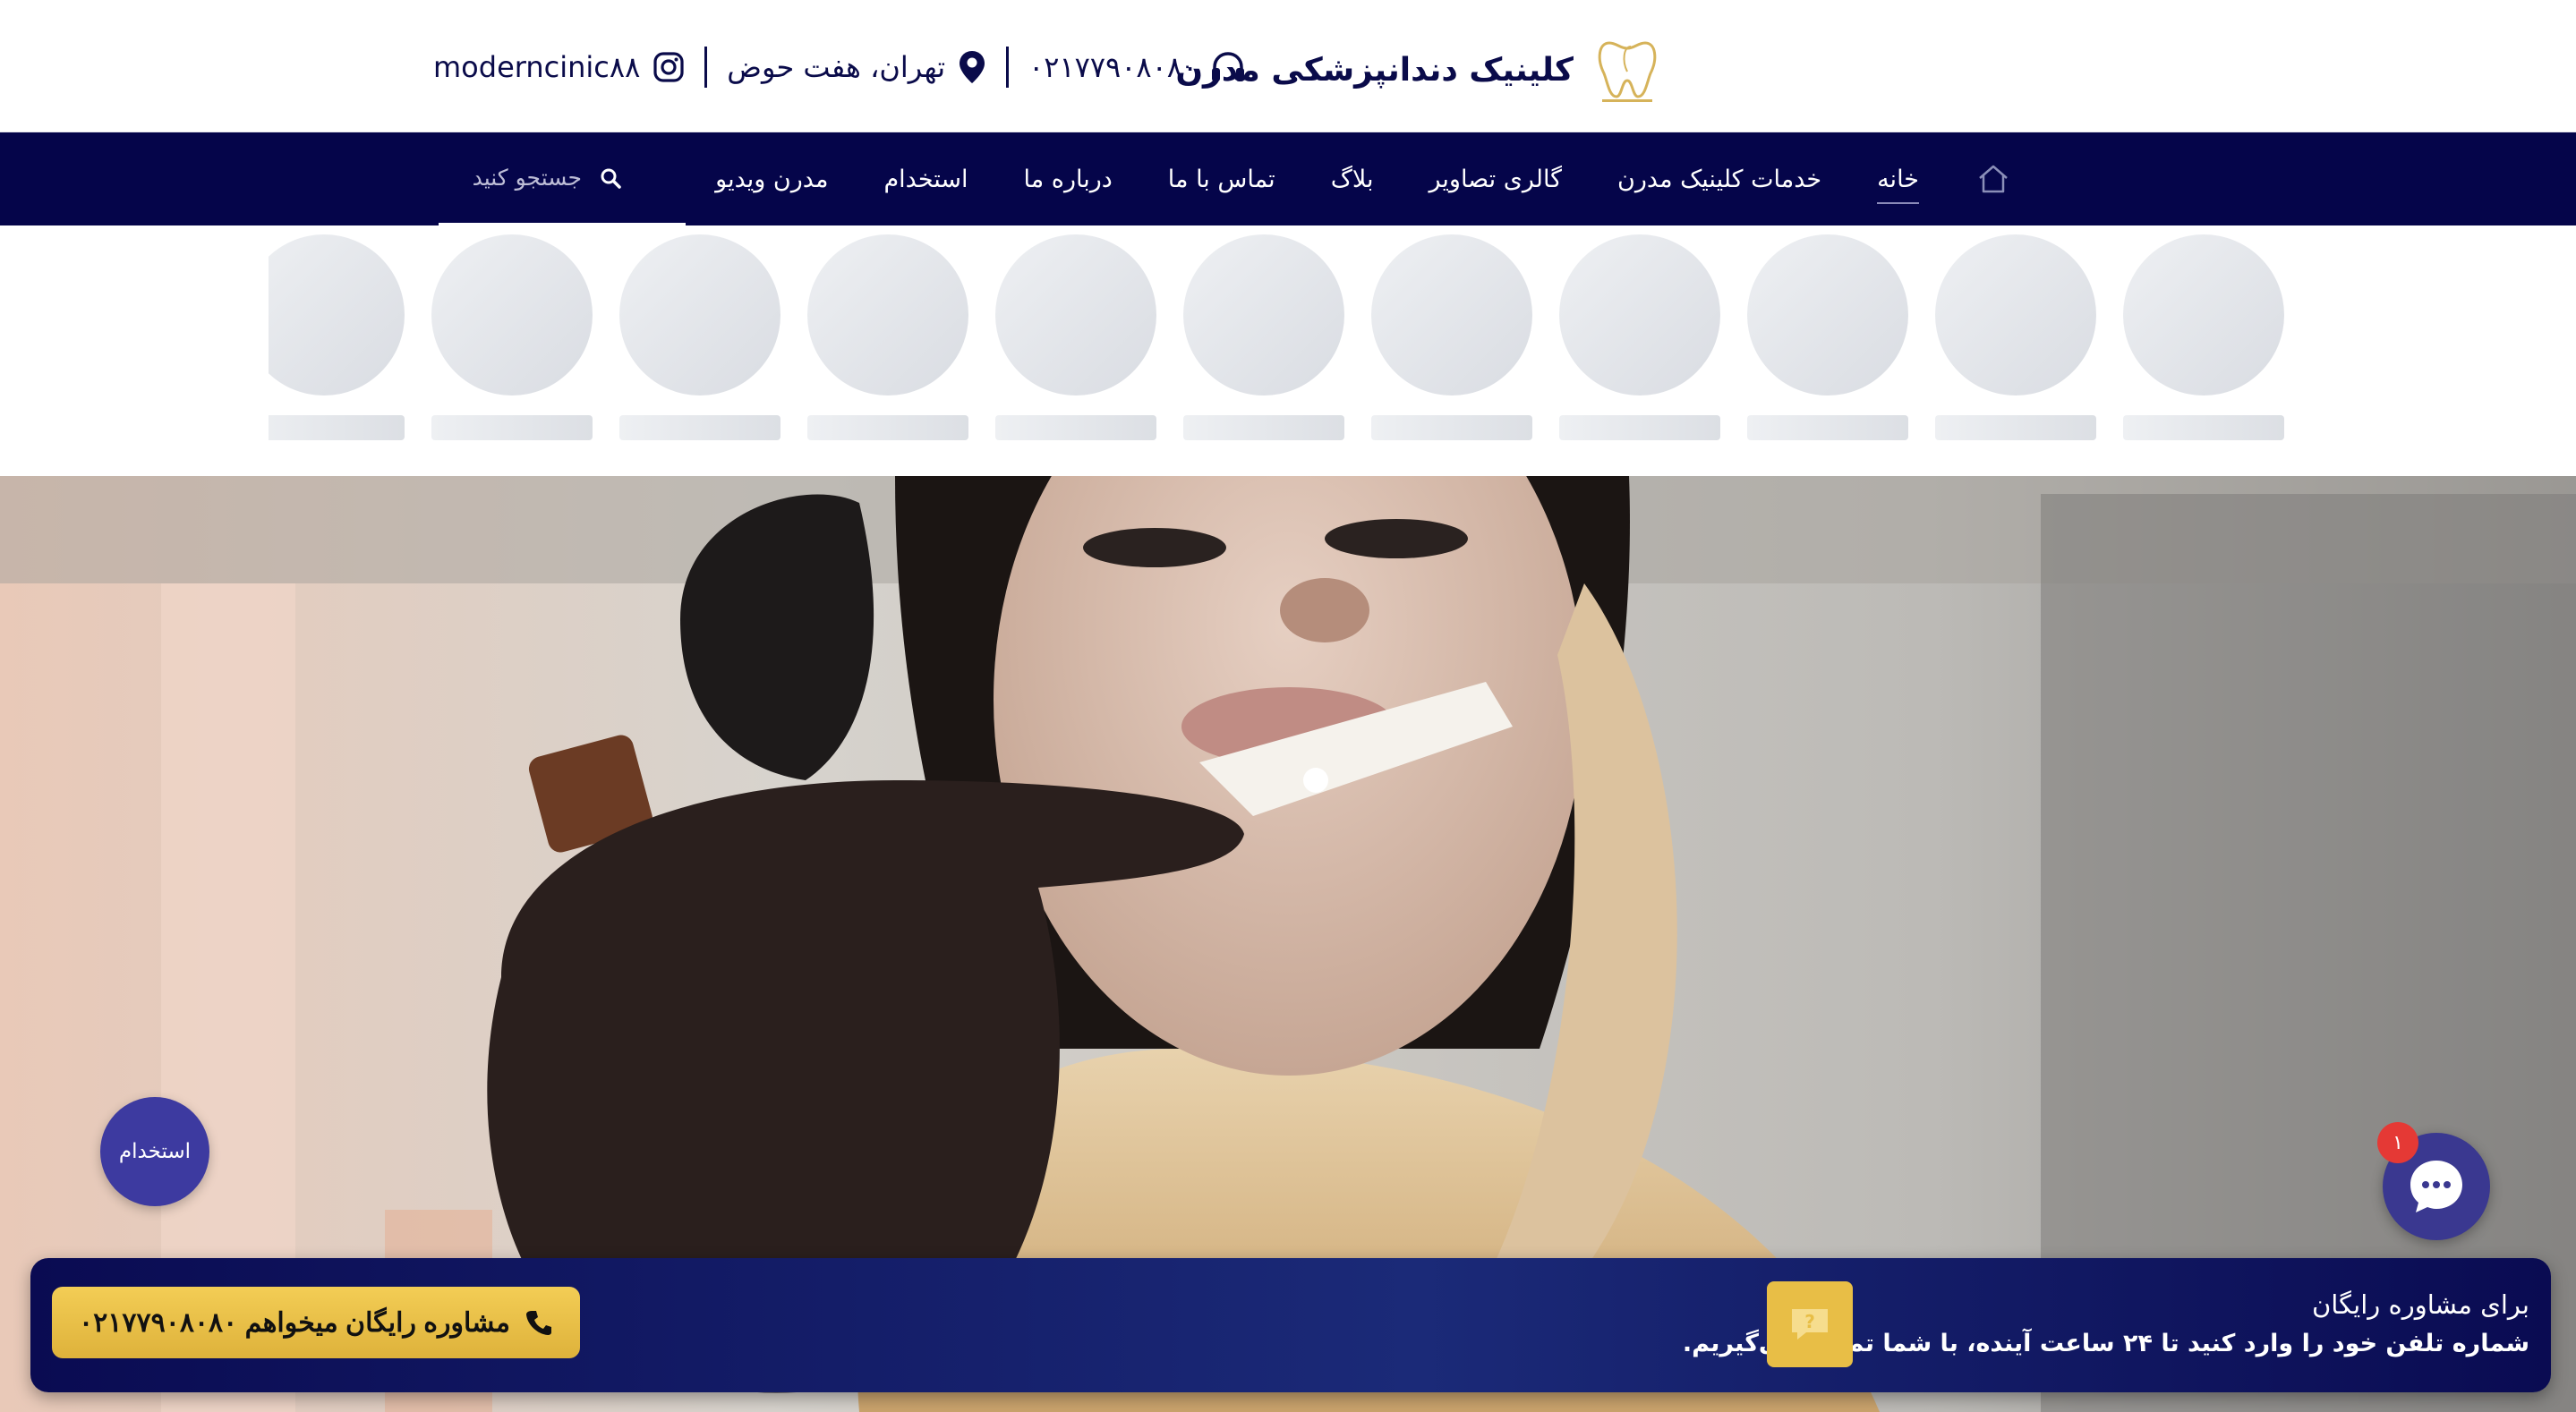 The width and height of the screenshot is (2576, 1412). I want to click on job-floating-label: استخدام, so click(155, 1151).